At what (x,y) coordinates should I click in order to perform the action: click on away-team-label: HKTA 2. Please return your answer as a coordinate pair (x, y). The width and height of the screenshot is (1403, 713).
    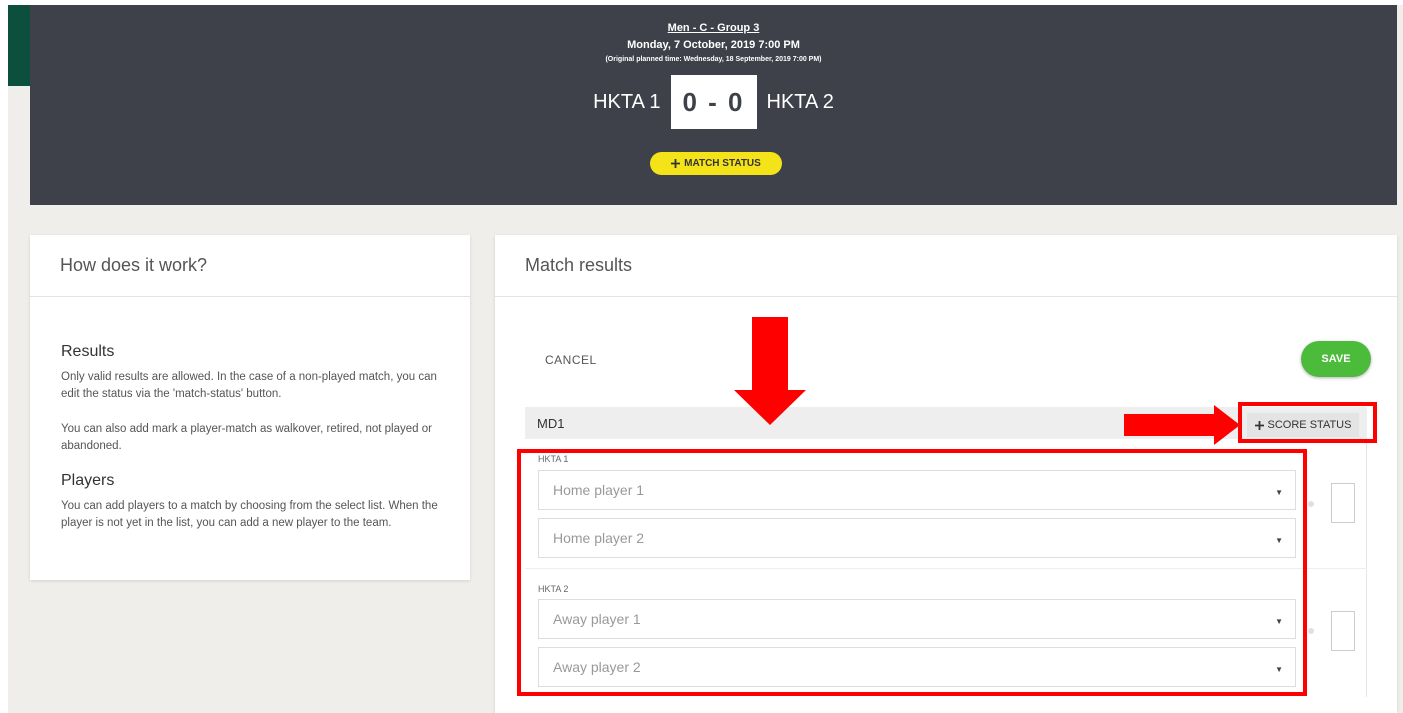
    Looking at the image, I should click on (553, 589).